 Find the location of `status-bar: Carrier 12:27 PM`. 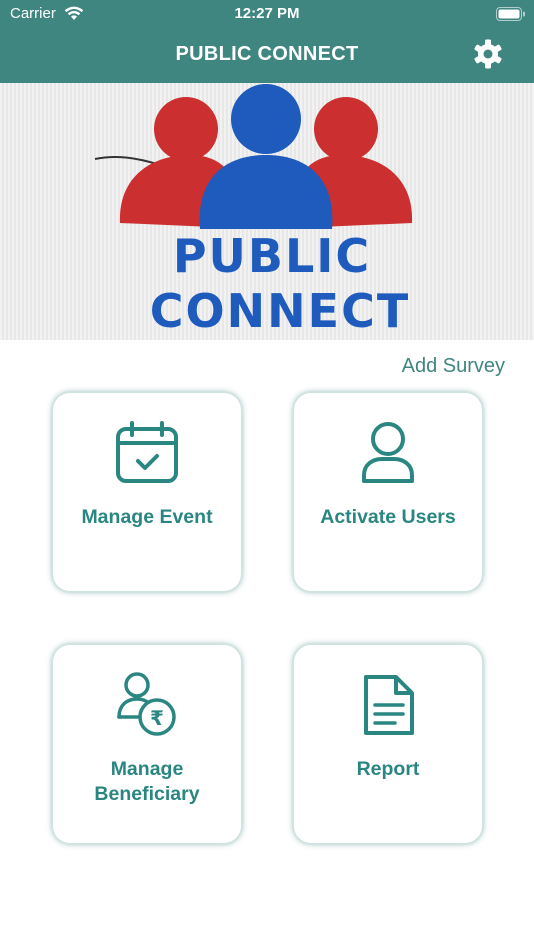

status-bar: Carrier 12:27 PM is located at coordinates (267, 14).